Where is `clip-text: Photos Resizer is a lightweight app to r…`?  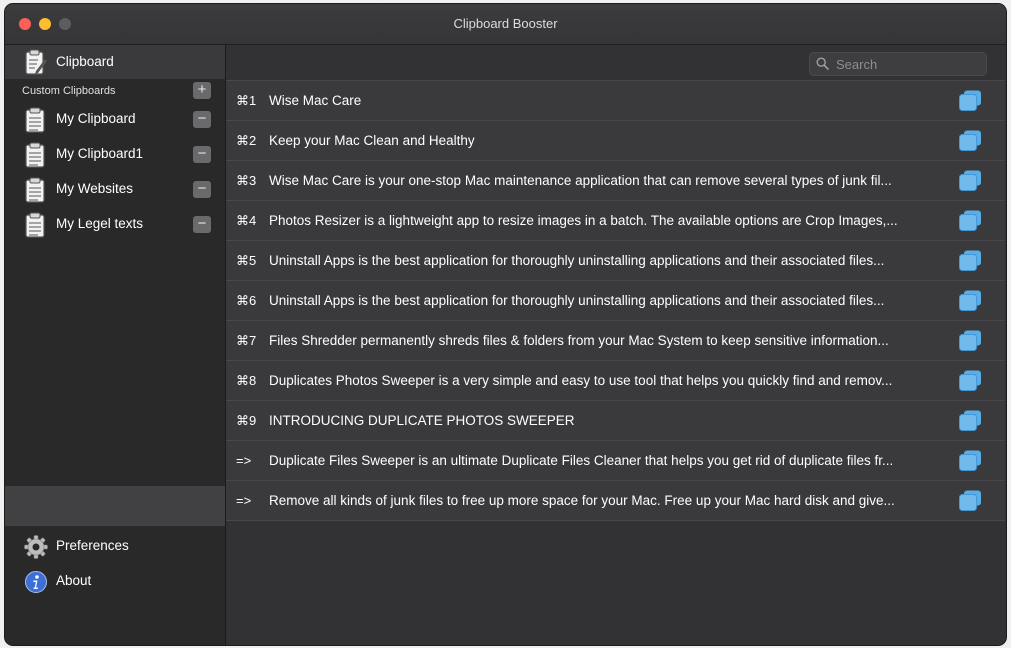
clip-text: Photos Resizer is a lightweight app to r… is located at coordinates (583, 220).